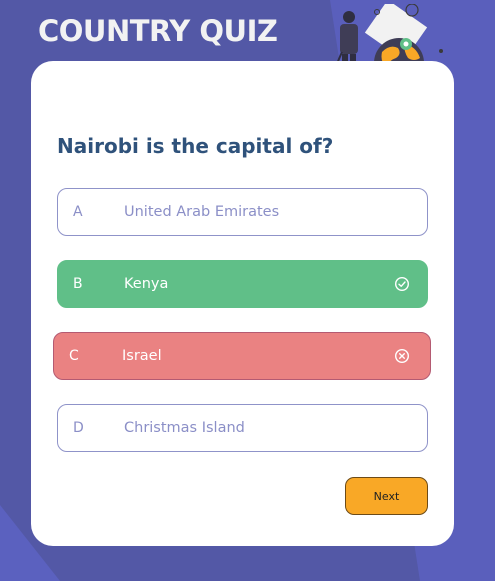 Image resolution: width=495 pixels, height=581 pixels. Describe the element at coordinates (242, 356) in the screenshot. I see `option-c: C Israel` at that location.